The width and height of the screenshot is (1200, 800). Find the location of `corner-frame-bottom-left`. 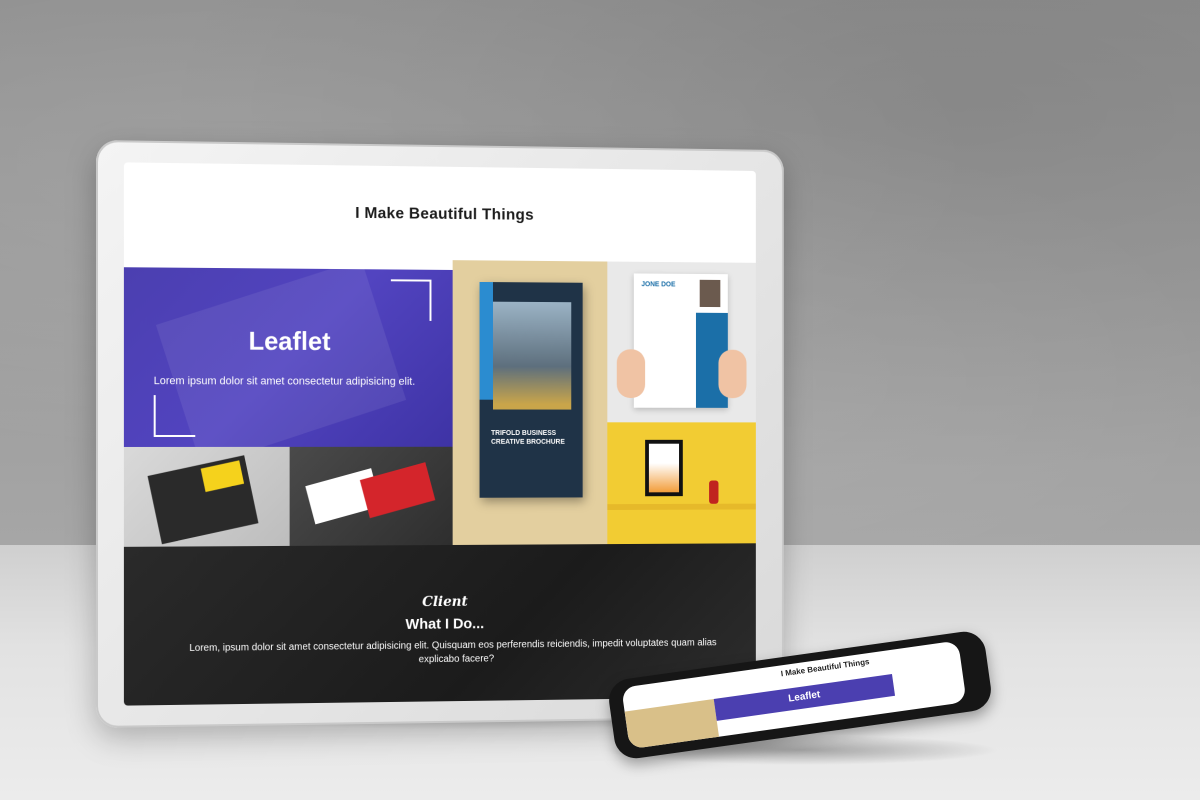

corner-frame-bottom-left is located at coordinates (174, 416).